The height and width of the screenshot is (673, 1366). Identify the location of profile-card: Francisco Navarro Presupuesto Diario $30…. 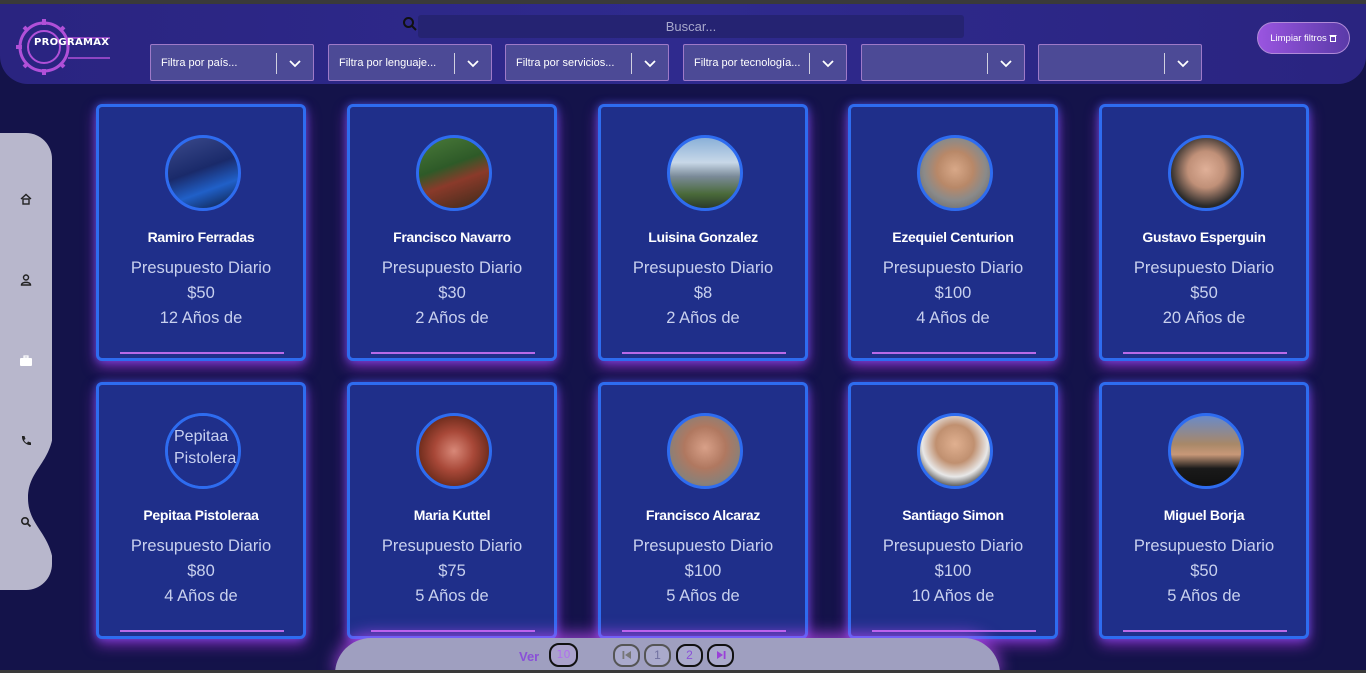
(452, 232).